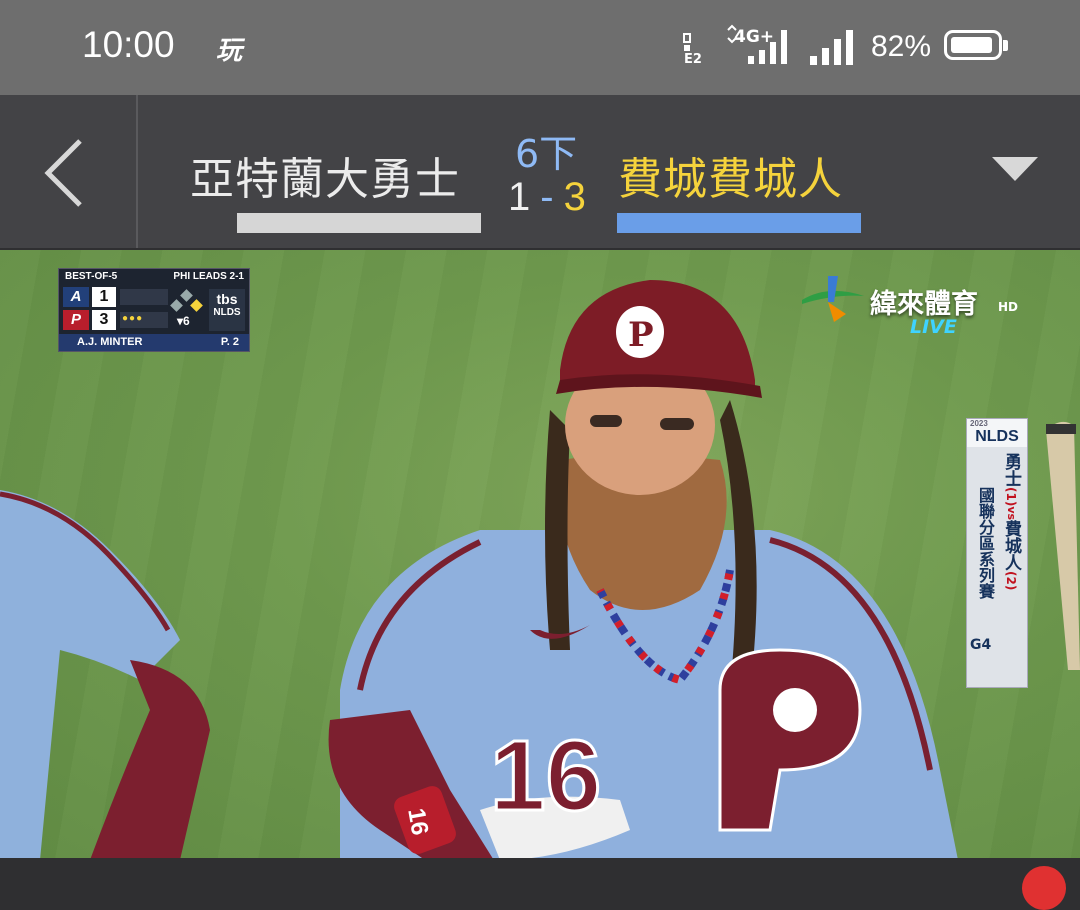 Image resolution: width=1080 pixels, height=910 pixels. Describe the element at coordinates (154, 342) in the screenshot. I see `pitcher-bar: A.J. MINTER P. 2` at that location.